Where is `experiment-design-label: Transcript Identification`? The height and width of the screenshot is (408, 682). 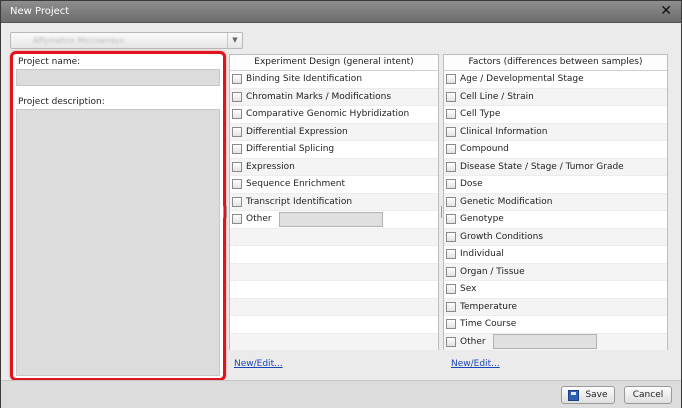
experiment-design-label: Transcript Identification is located at coordinates (299, 201).